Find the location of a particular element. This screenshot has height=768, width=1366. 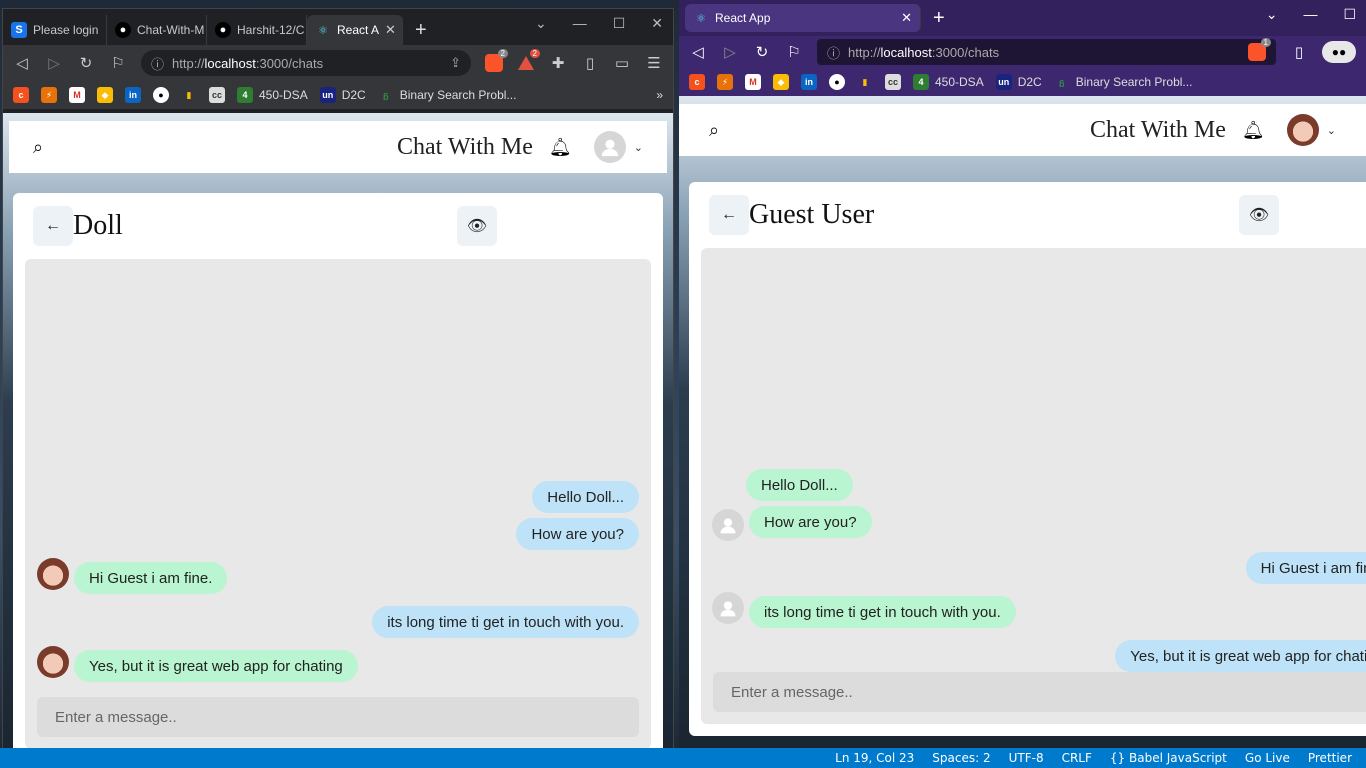

tab-harshit: ● Harshit-12/C is located at coordinates (257, 30).